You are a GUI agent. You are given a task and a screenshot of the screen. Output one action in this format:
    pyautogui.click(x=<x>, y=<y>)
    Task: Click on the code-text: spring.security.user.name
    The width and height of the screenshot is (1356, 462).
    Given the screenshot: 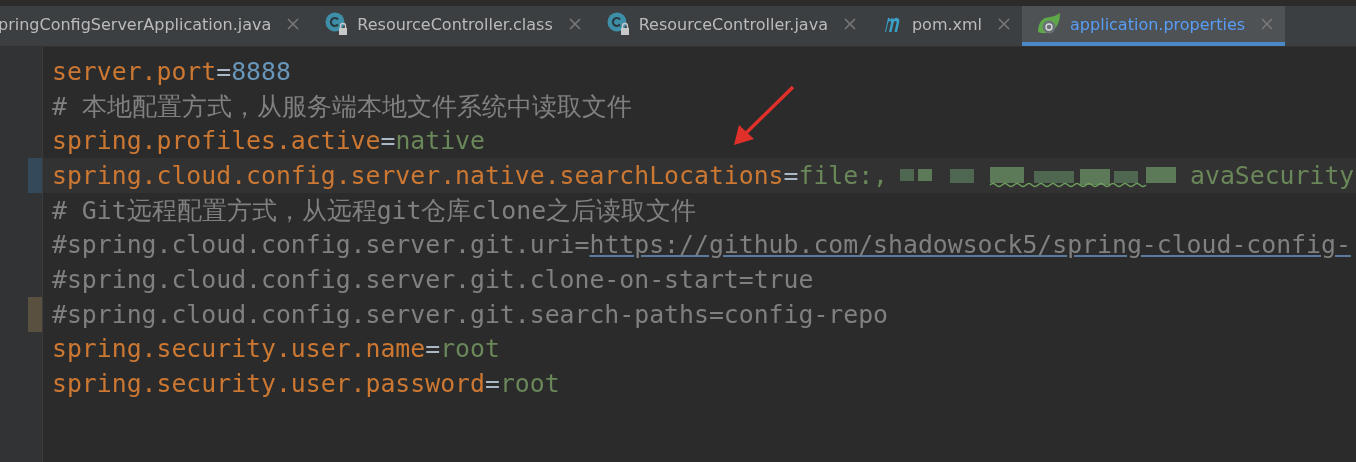 What is the action you would take?
    pyautogui.click(x=239, y=349)
    